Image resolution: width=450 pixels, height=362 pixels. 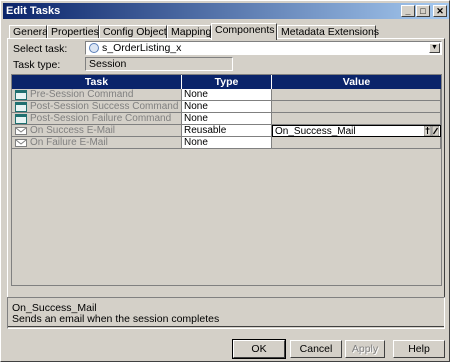 What do you see at coordinates (423, 11) in the screenshot?
I see `maximize-button: □` at bounding box center [423, 11].